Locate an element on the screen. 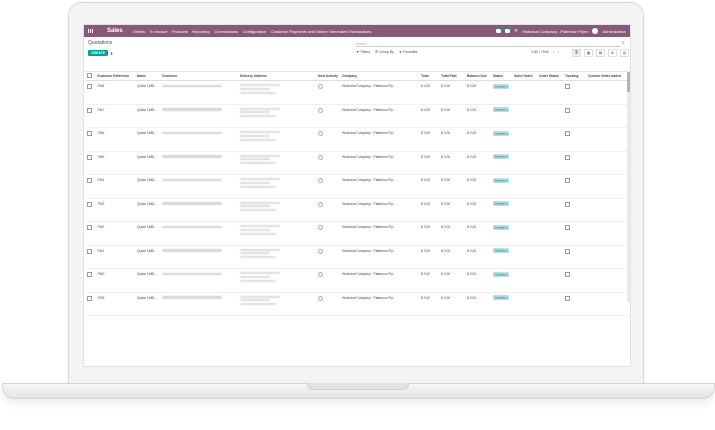 The width and height of the screenshot is (715, 430). company-switcher: Historical Company - Patterson Flynn is located at coordinates (555, 31).